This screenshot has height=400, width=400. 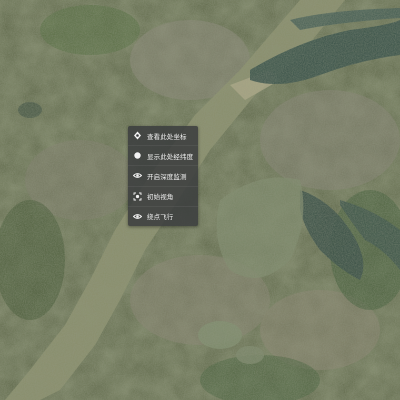 I want to click on menu-item-label: 查看此处坐标, so click(x=167, y=136).